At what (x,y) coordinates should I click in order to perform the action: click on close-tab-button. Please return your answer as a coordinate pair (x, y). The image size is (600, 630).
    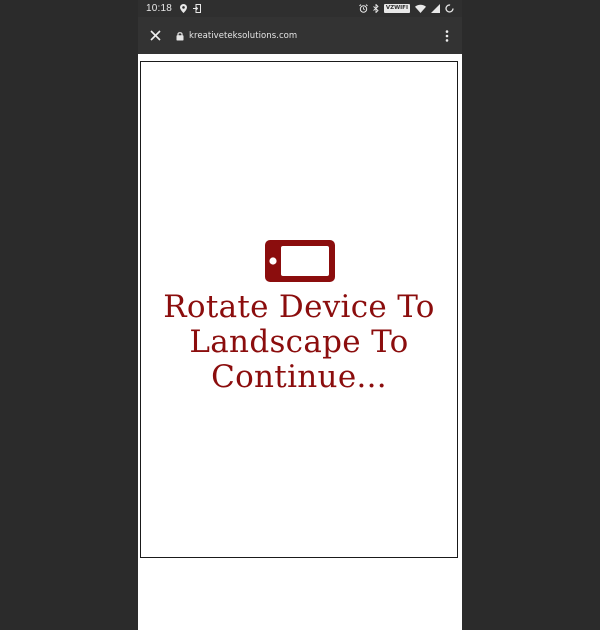
    Looking at the image, I should click on (155, 35).